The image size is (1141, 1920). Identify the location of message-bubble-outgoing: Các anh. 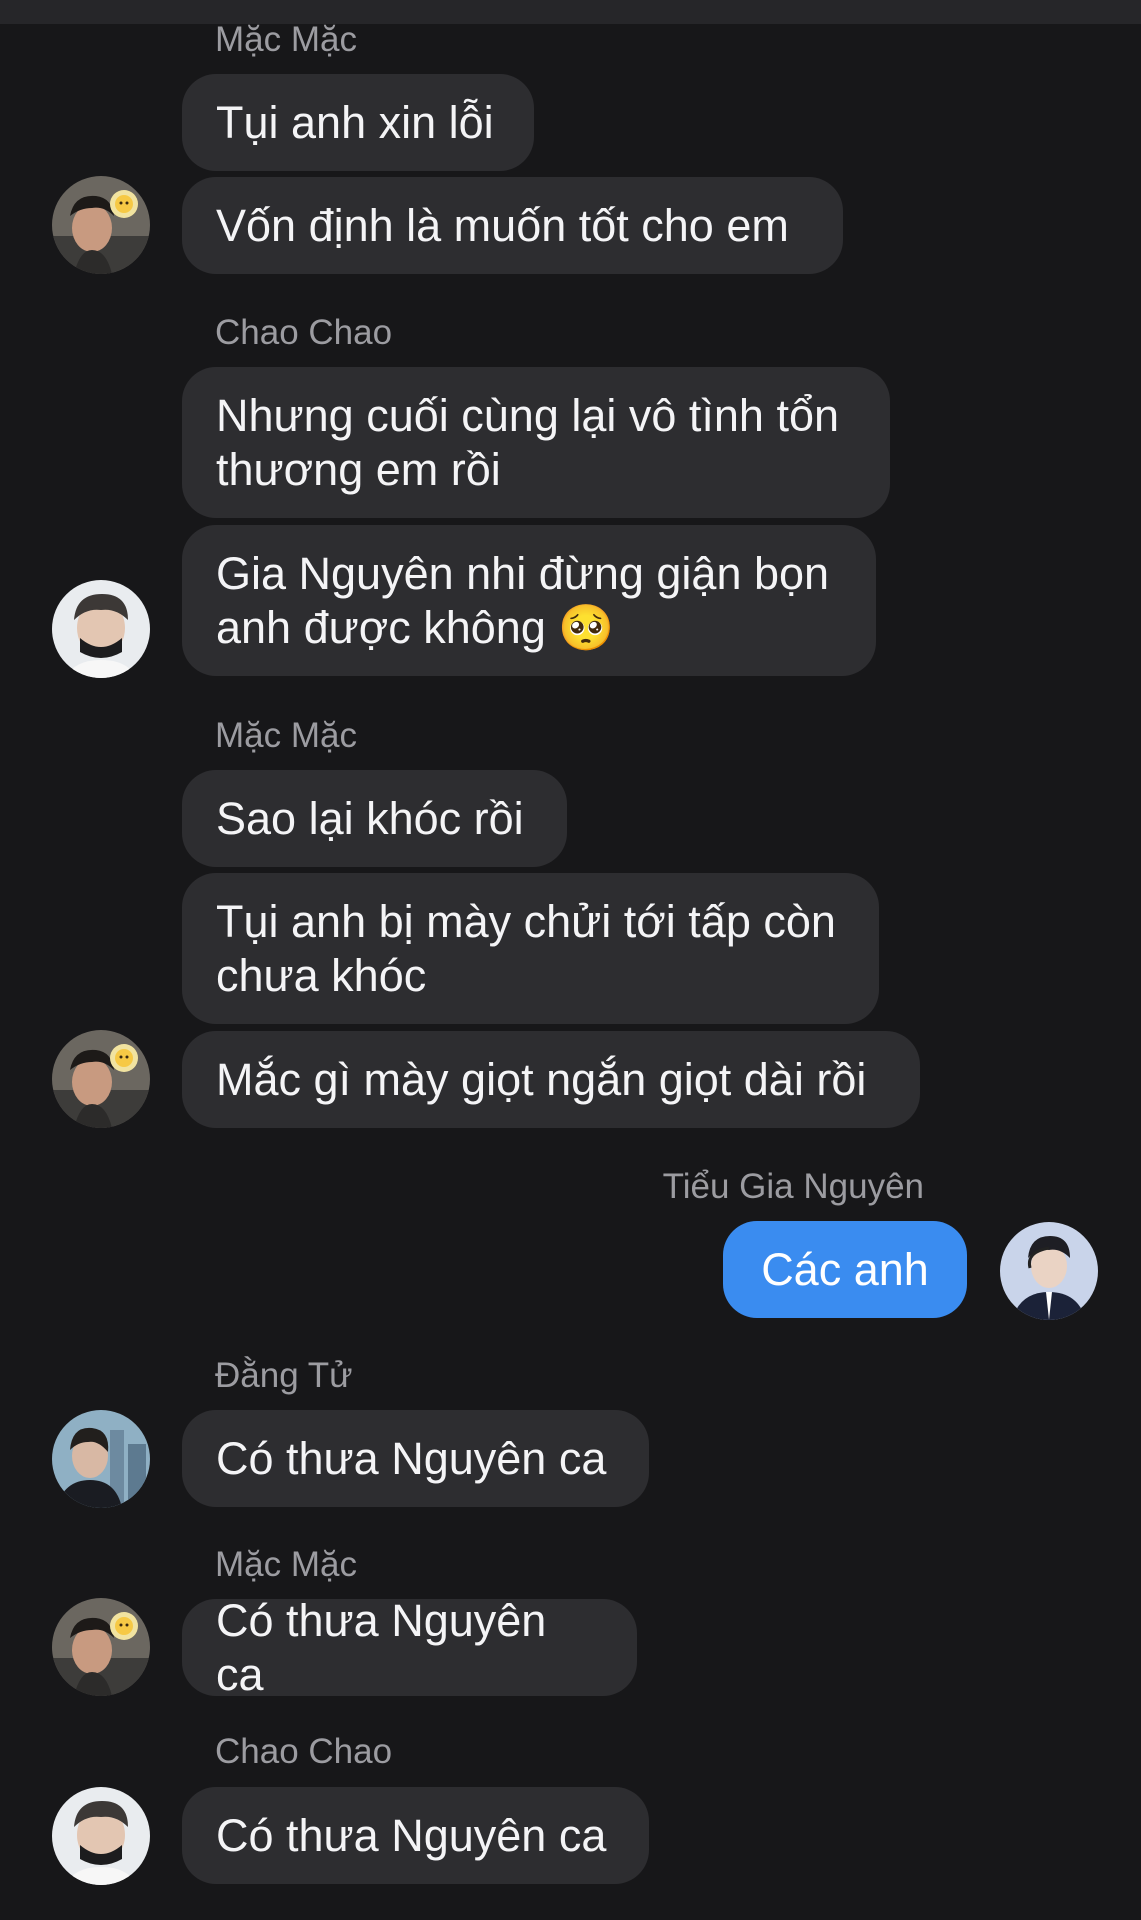
(845, 1269).